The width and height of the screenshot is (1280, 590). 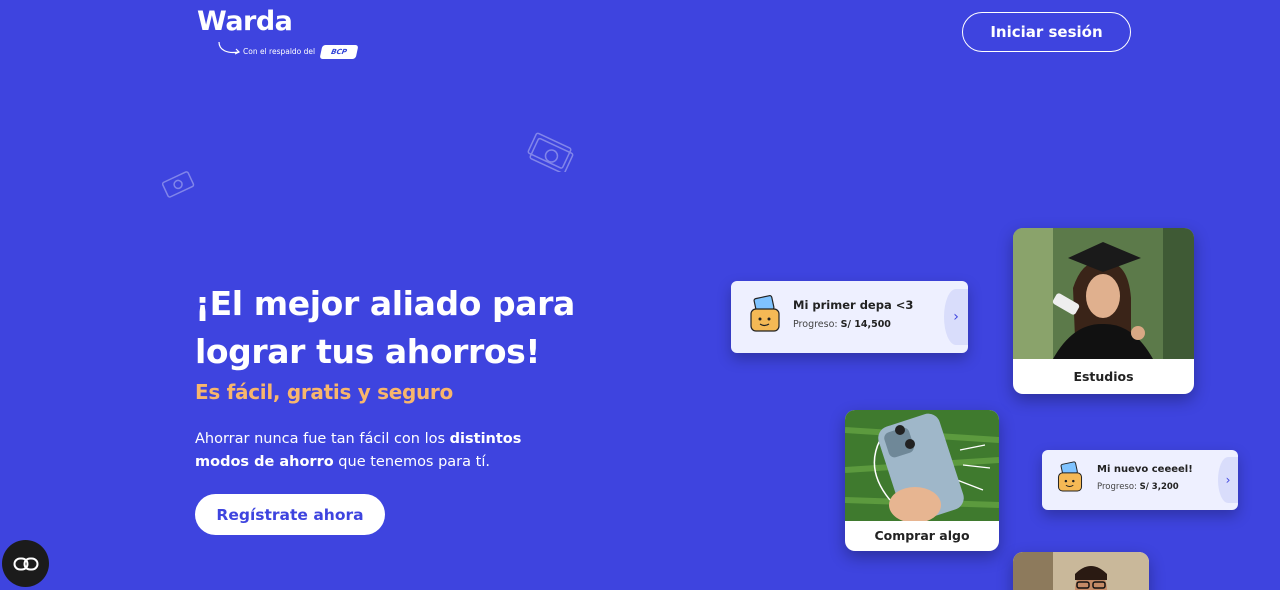 I want to click on phone-photo, so click(x=922, y=465).